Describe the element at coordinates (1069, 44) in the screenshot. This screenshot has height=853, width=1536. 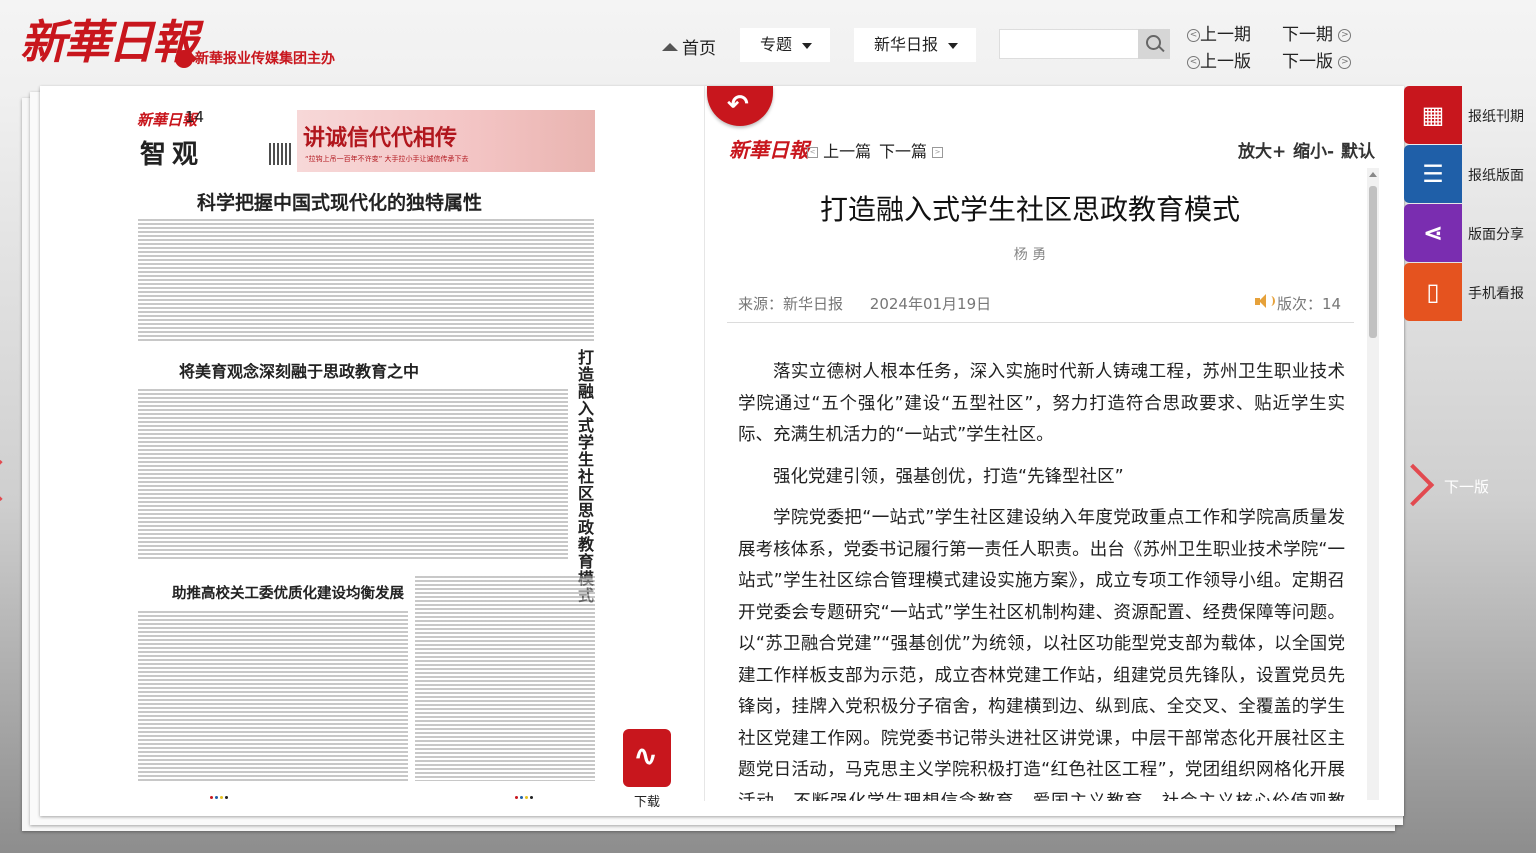
I see `search-input` at that location.